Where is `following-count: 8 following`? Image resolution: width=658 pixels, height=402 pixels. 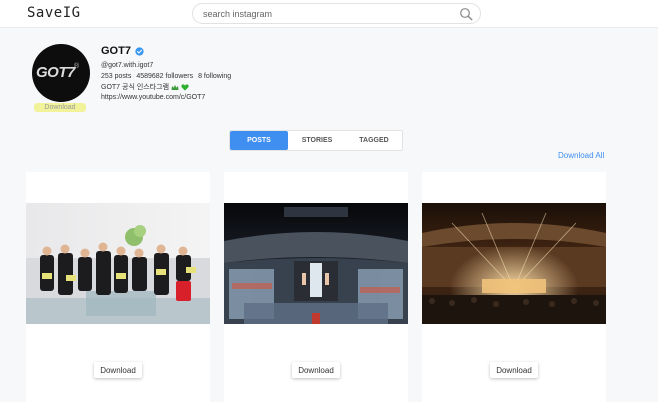
following-count: 8 following is located at coordinates (215, 76).